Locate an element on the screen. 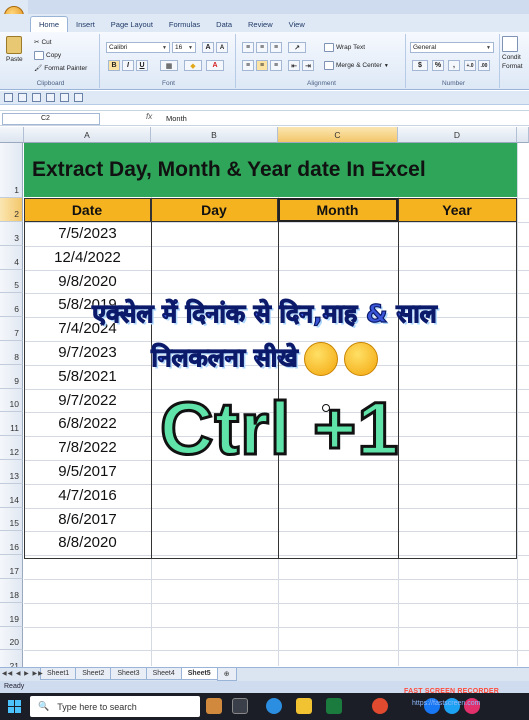  row-header: 5 is located at coordinates (11, 281).